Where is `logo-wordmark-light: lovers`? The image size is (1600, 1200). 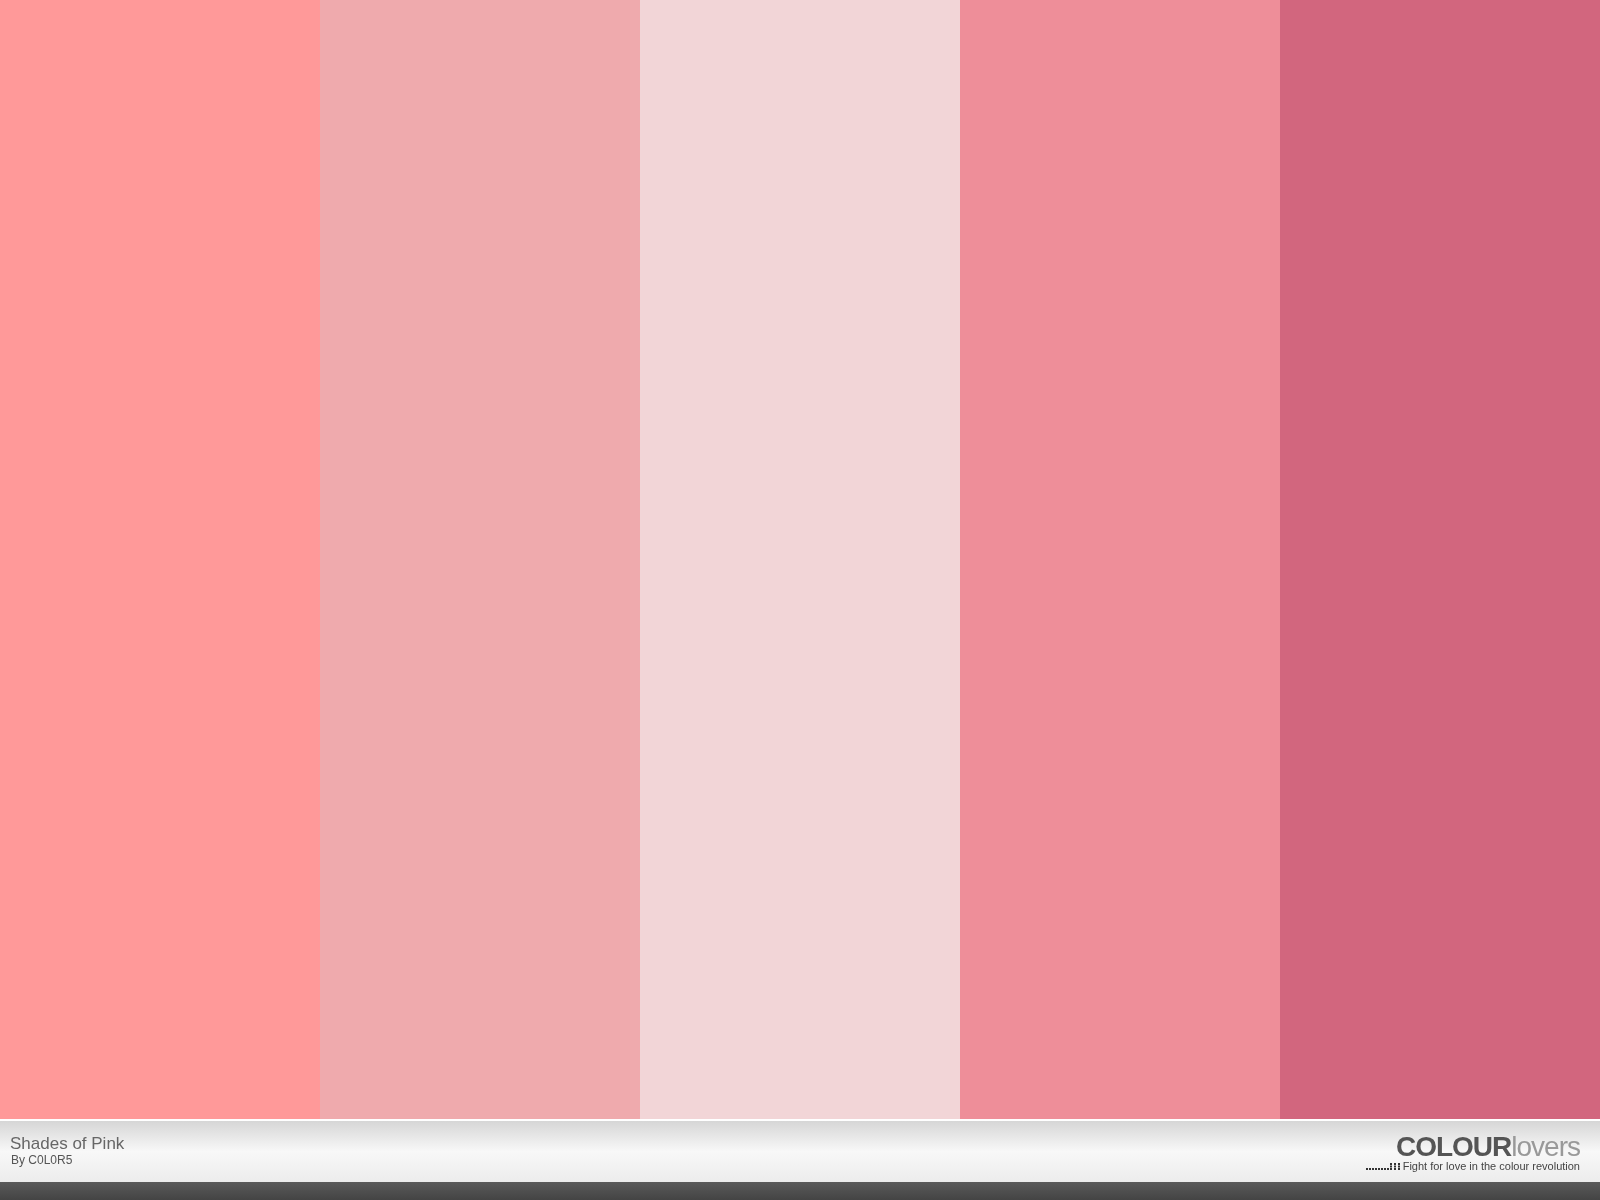 logo-wordmark-light: lovers is located at coordinates (1545, 1147).